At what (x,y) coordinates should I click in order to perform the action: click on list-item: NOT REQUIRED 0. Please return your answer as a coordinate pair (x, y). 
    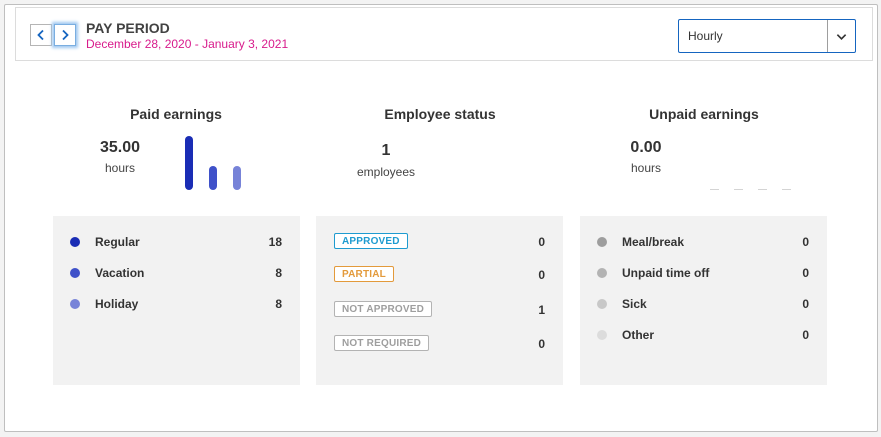
    Looking at the image, I should click on (439, 345).